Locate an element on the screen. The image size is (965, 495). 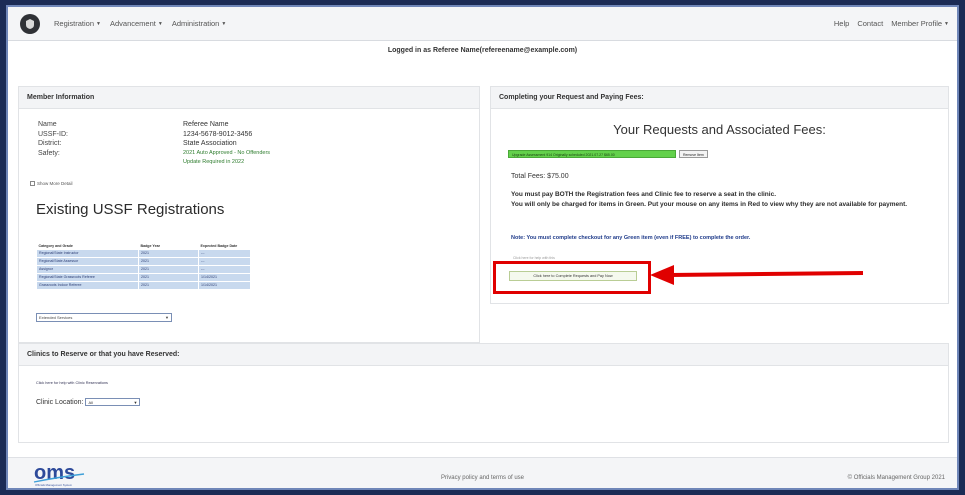
ussf-id-label: USSF-ID: is located at coordinates (53, 134).